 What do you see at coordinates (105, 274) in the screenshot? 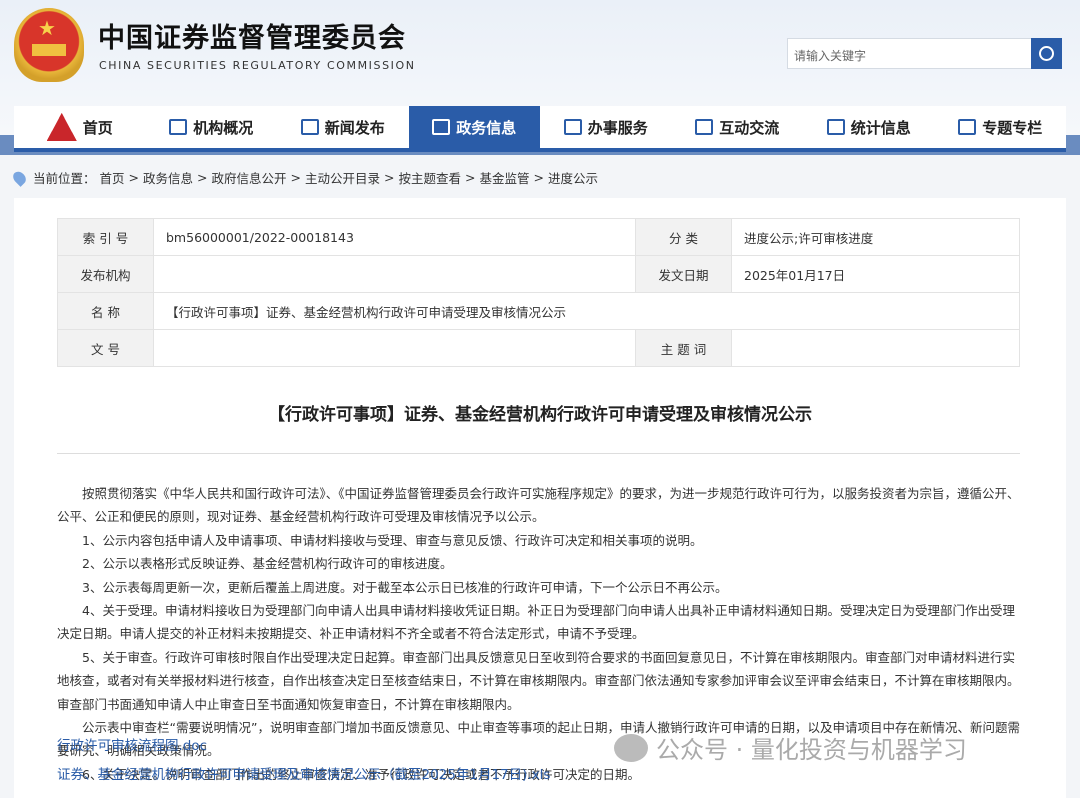
I see `publisher-label: 发布机构` at bounding box center [105, 274].